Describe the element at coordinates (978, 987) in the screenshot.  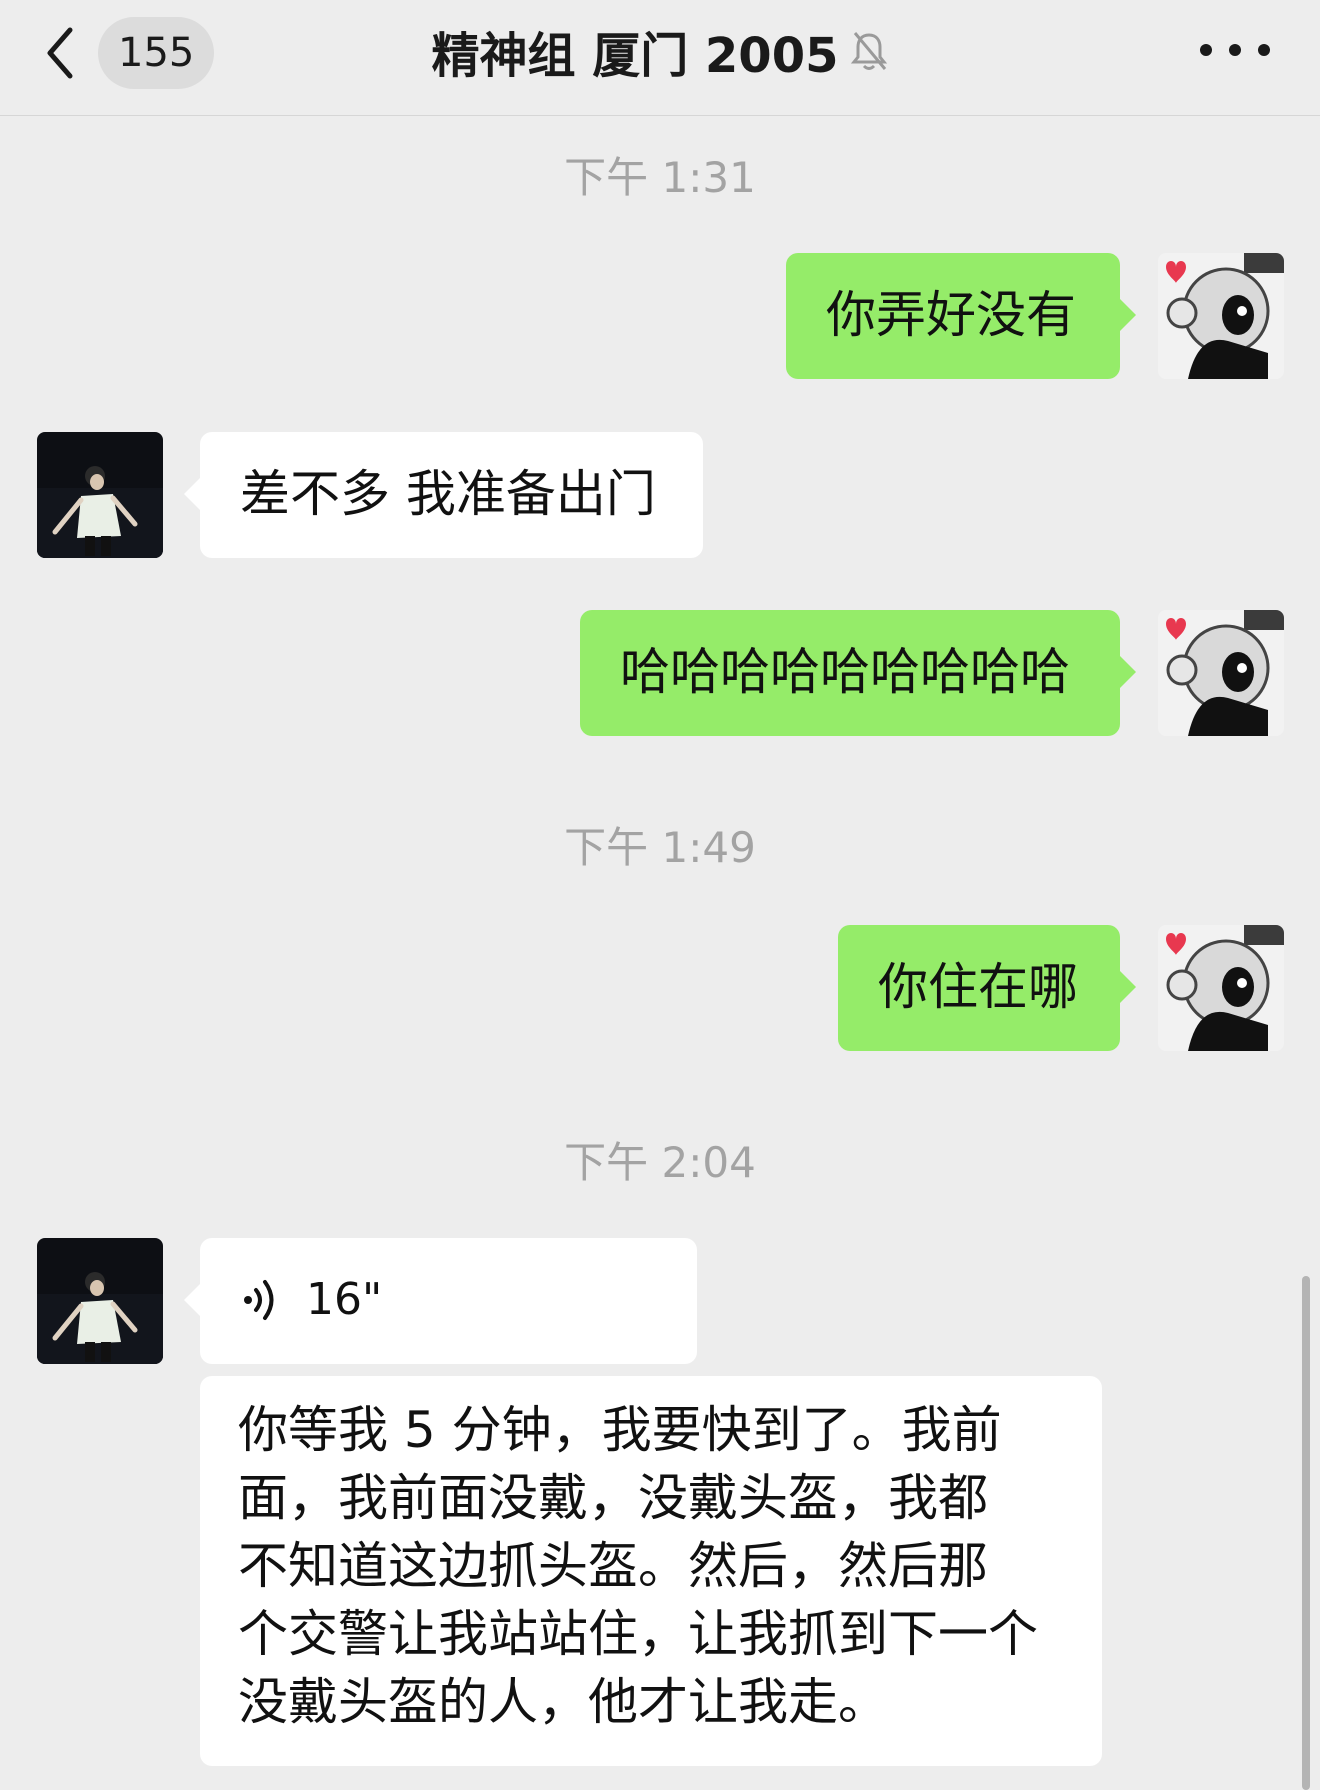
I see `message-text: 你住在哪` at that location.